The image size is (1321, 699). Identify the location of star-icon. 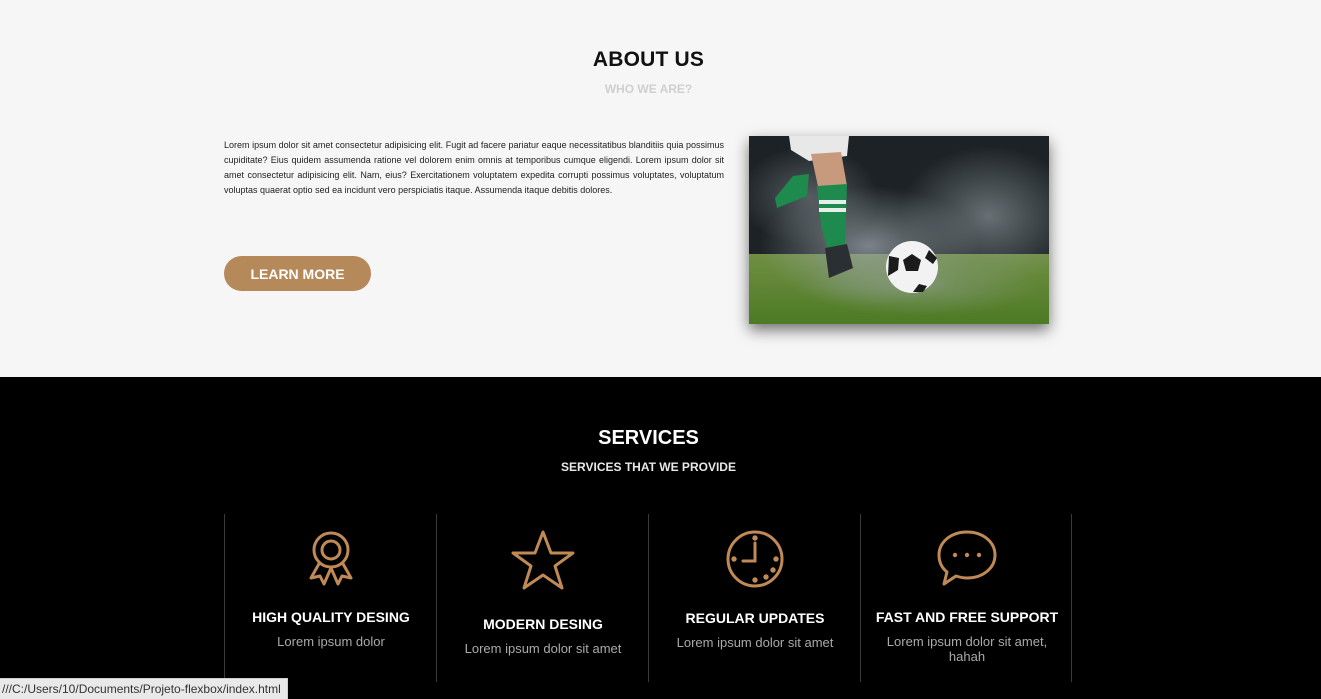
(543, 561).